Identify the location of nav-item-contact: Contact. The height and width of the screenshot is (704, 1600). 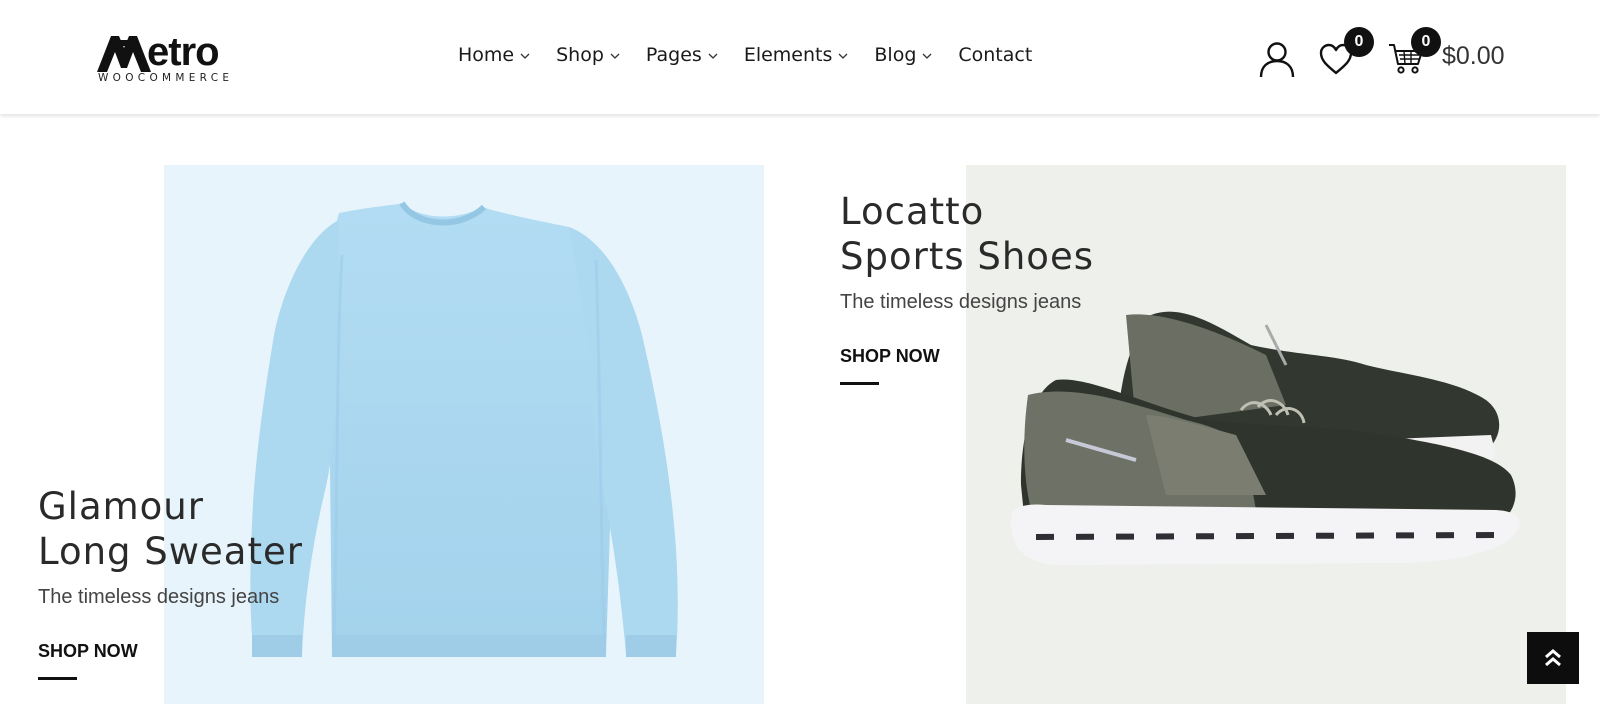
(995, 55).